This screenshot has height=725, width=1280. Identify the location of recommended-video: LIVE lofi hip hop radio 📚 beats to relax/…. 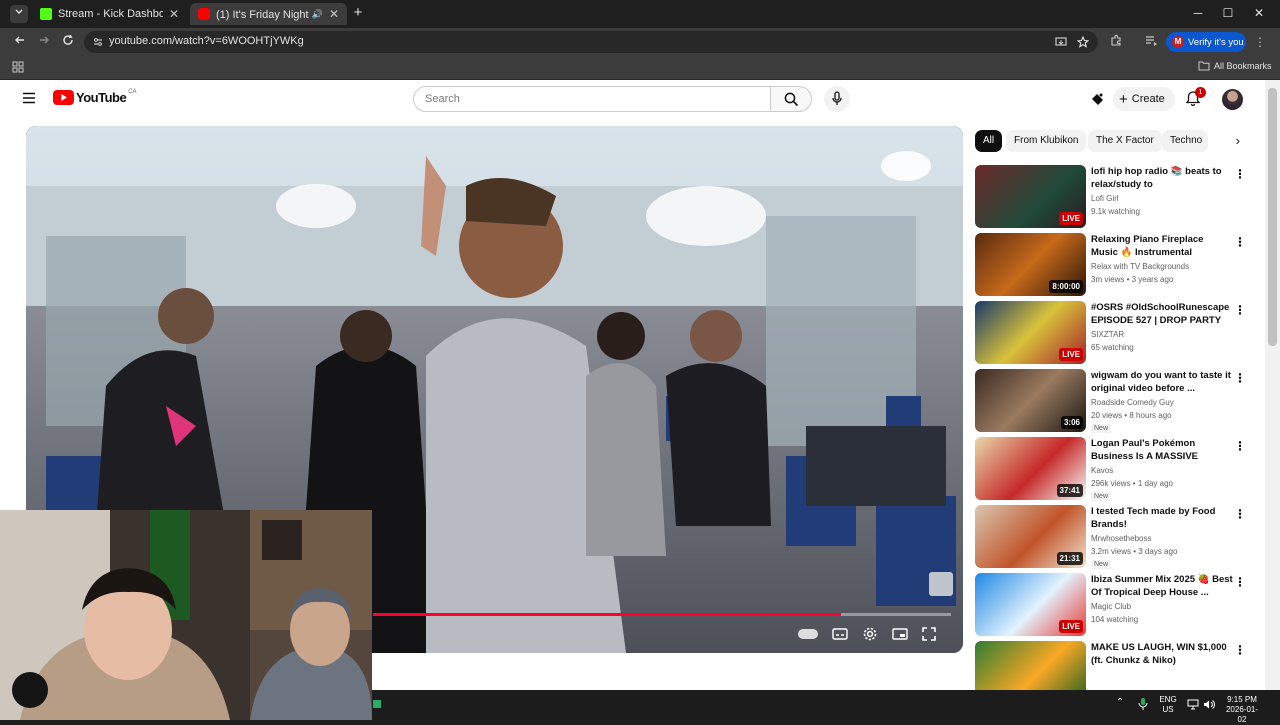
(1112, 198).